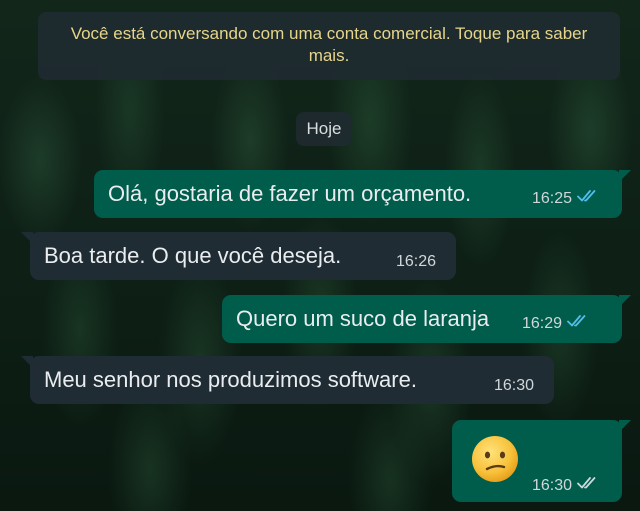  What do you see at coordinates (542, 323) in the screenshot?
I see `message-time: 16:29` at bounding box center [542, 323].